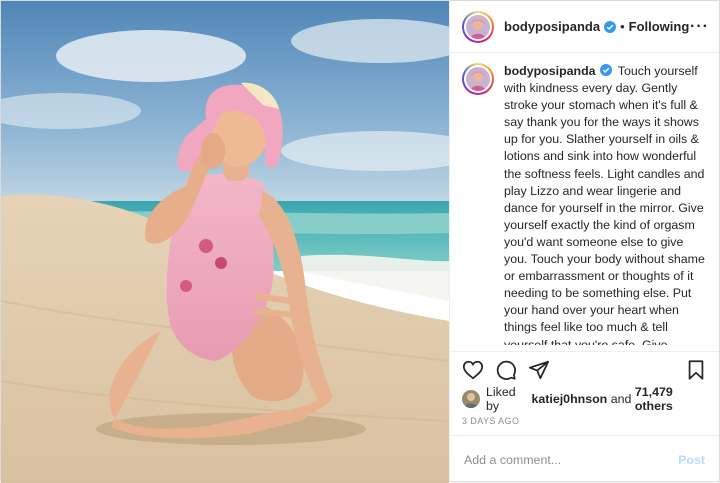 The width and height of the screenshot is (720, 483). I want to click on likes-summary: Liked by katiej0hnson and 71,479 others, so click(584, 399).